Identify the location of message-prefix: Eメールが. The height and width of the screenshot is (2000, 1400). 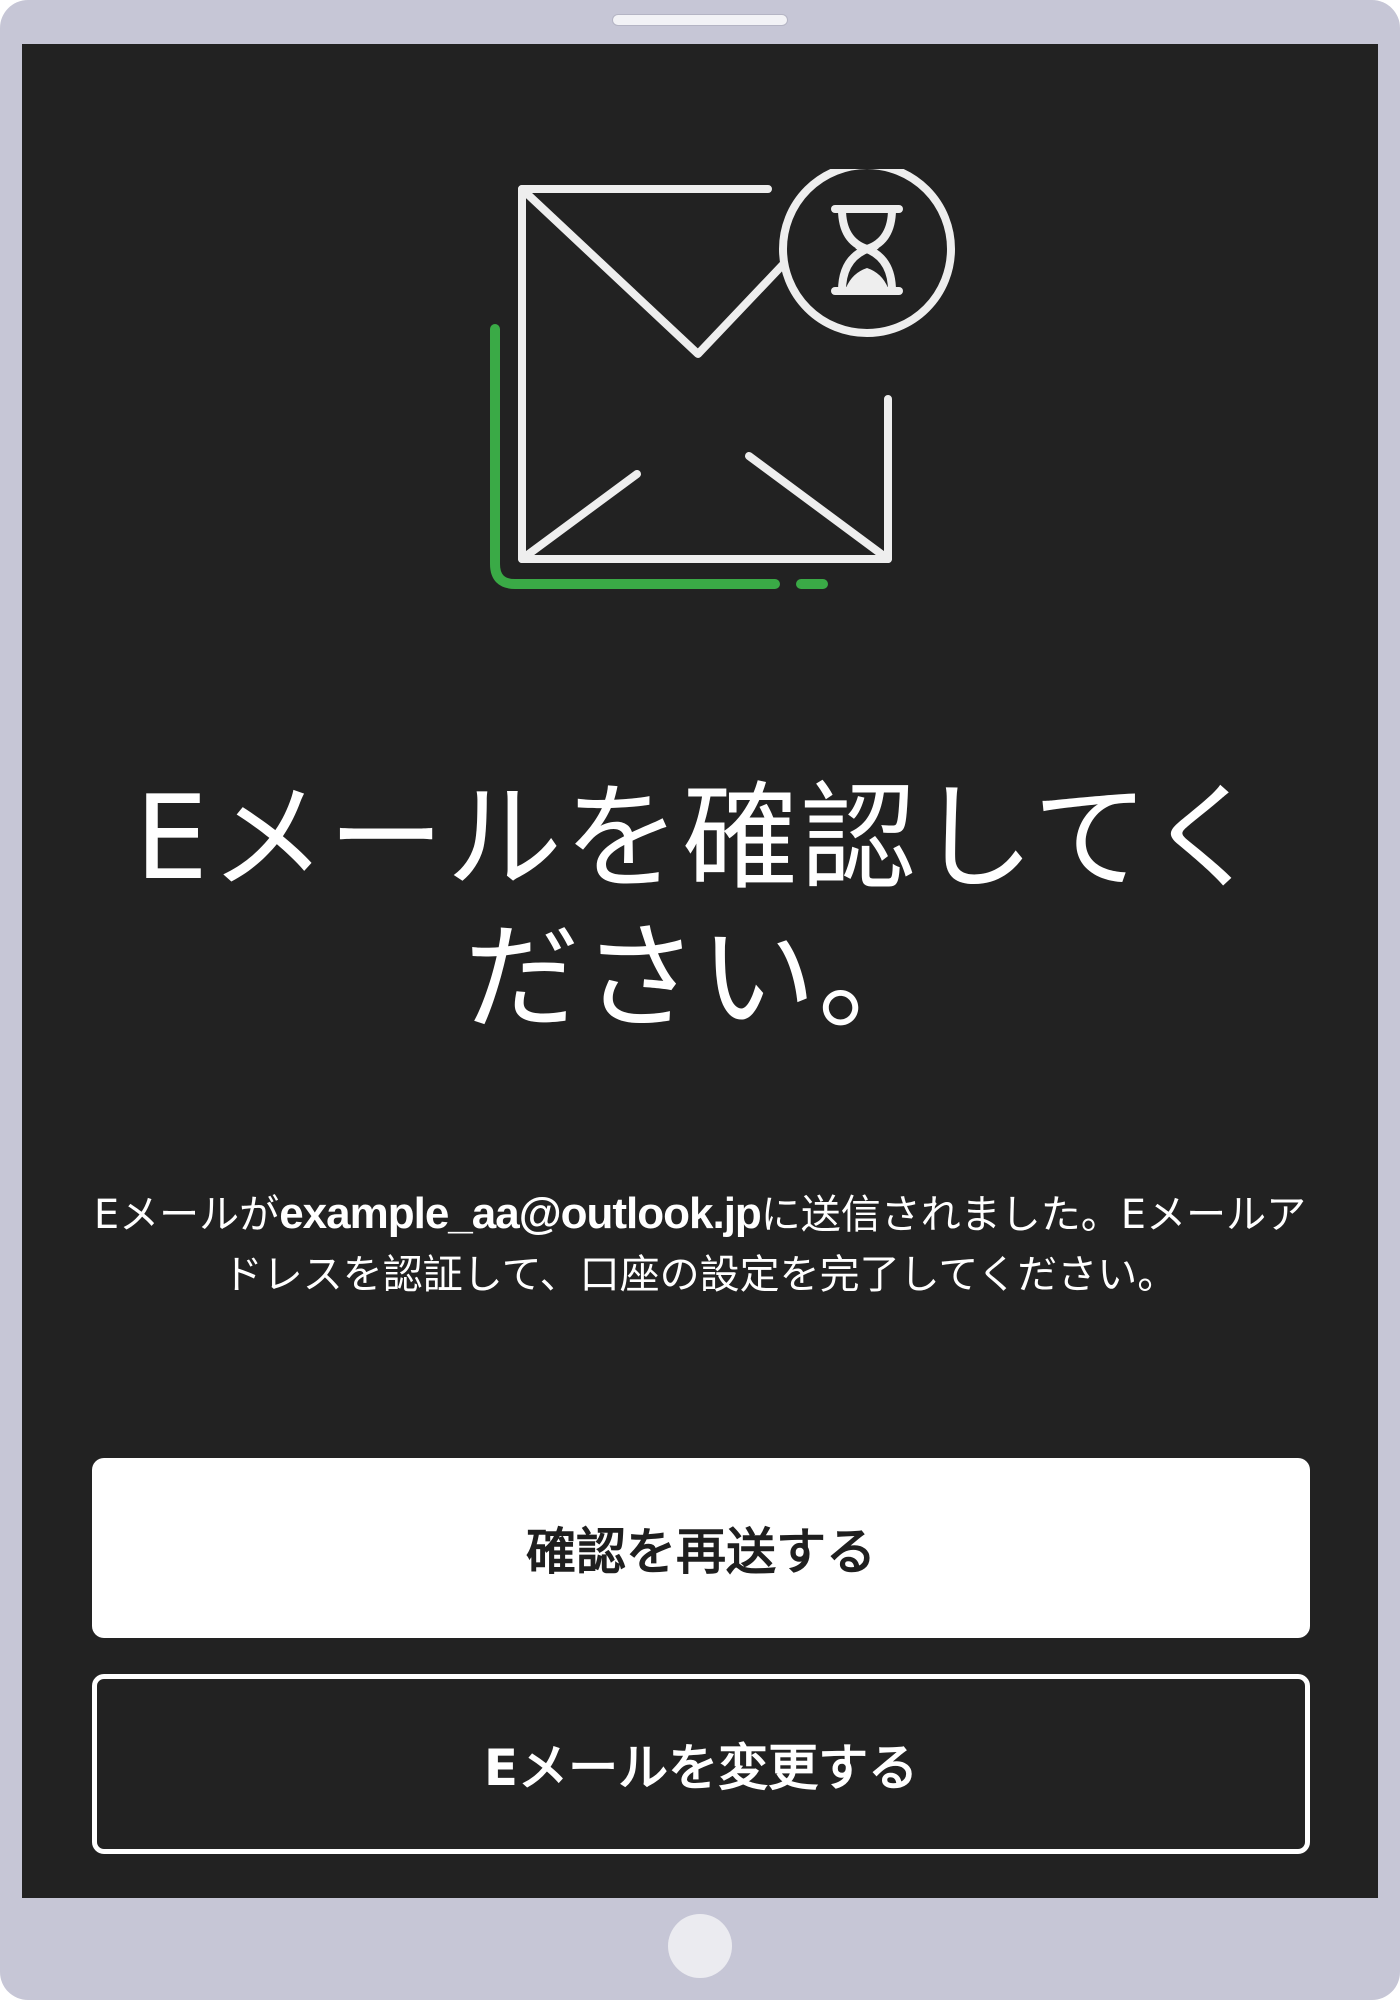
(186, 1215).